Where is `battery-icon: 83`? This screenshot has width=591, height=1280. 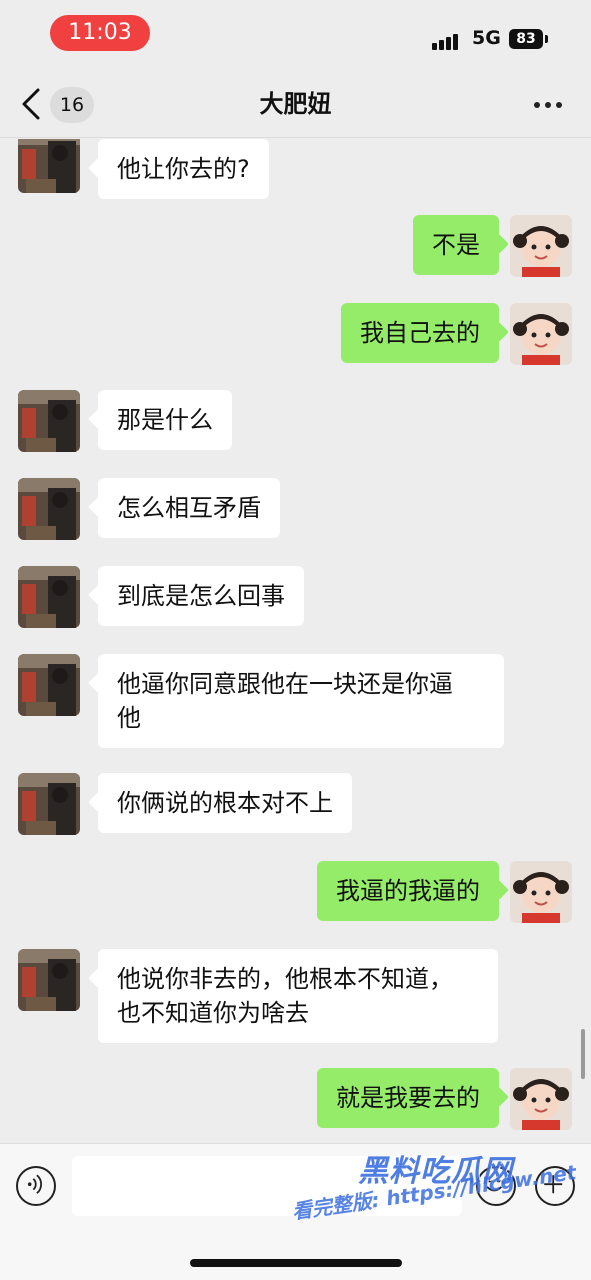
battery-icon: 83 is located at coordinates (526, 39).